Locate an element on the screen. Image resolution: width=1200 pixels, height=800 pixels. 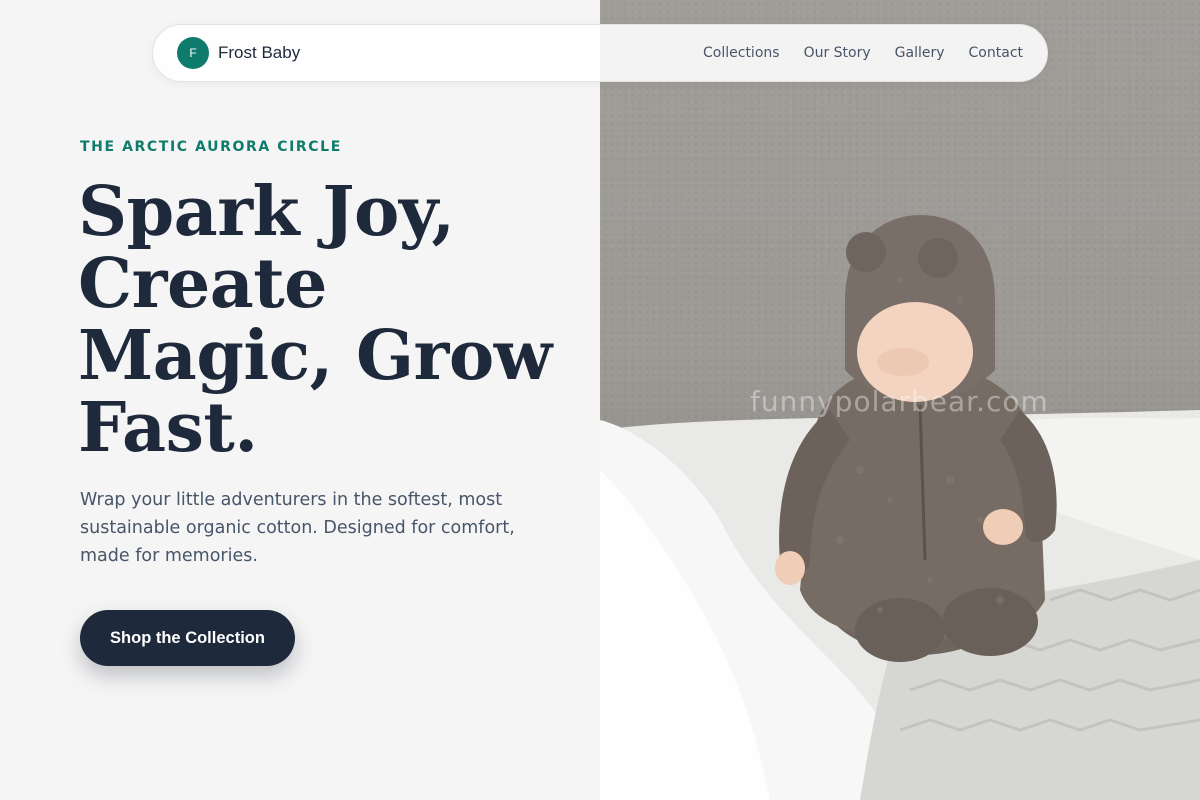
nav-links: Collections Our Story Gallery Contact is located at coordinates (863, 53).